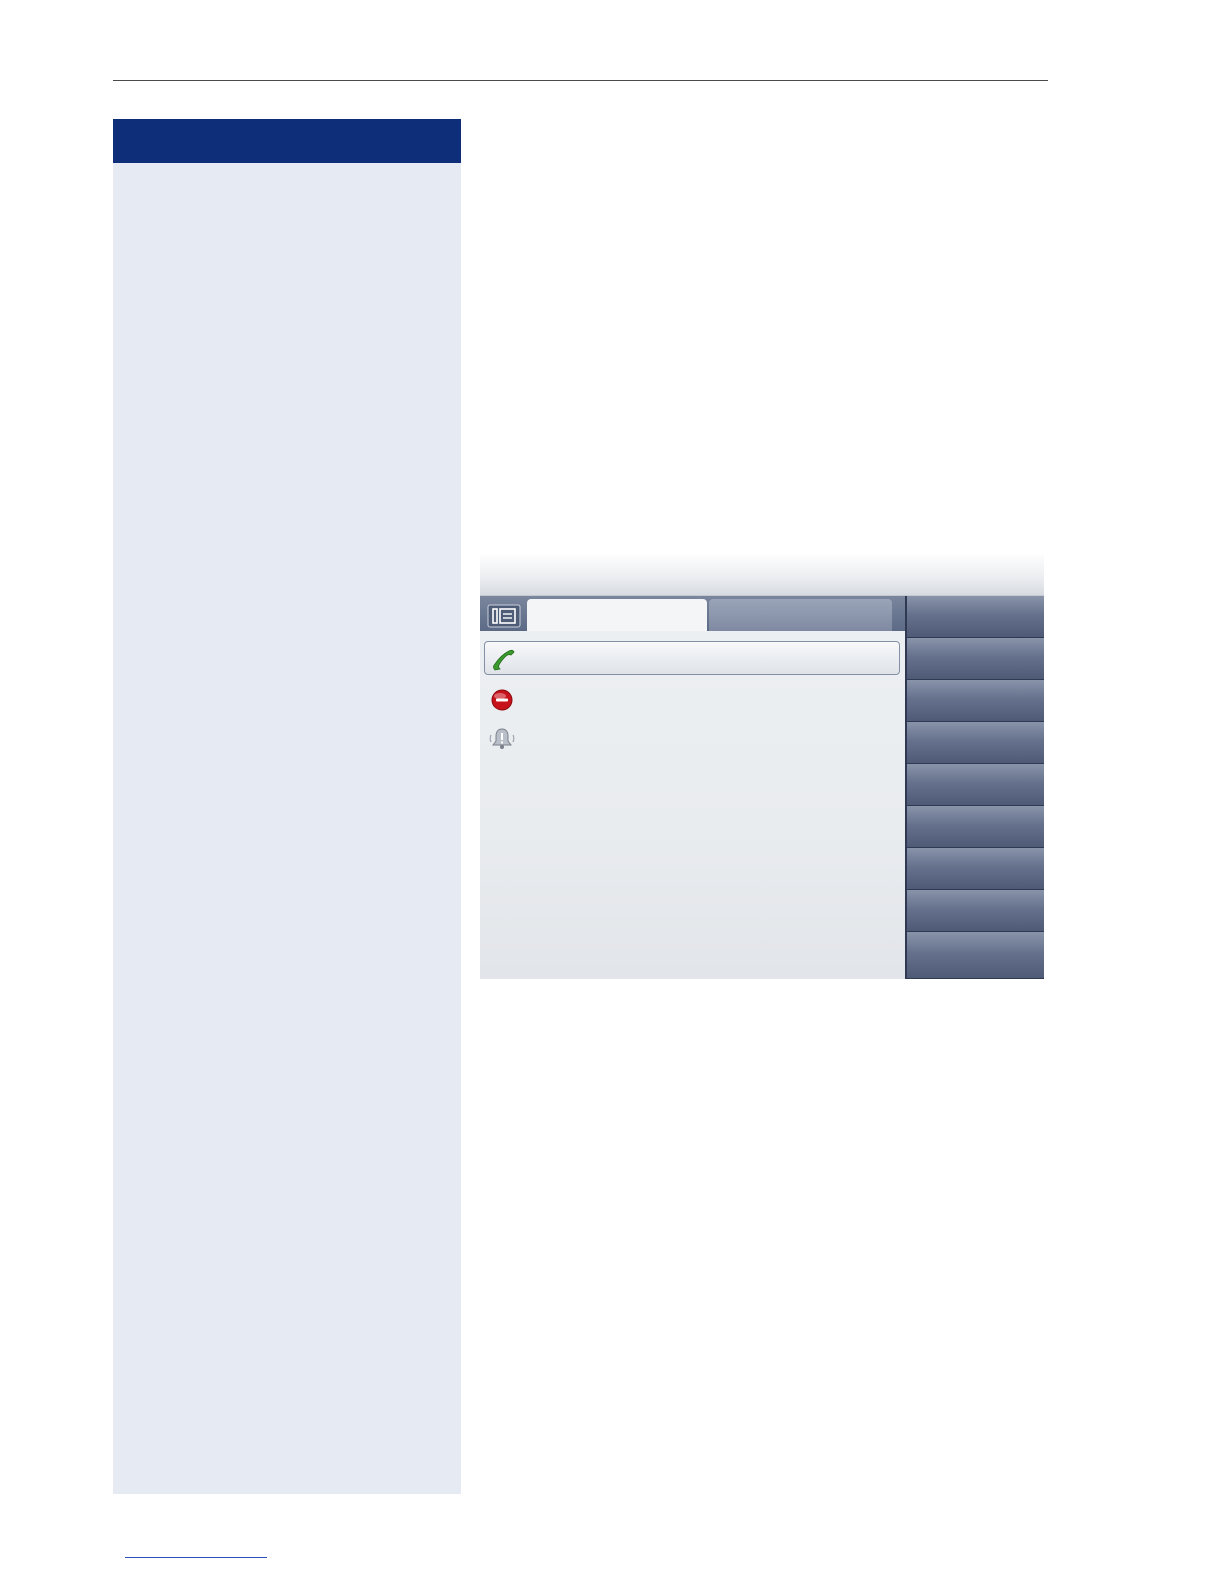  What do you see at coordinates (800, 615) in the screenshot?
I see `tab-second` at bounding box center [800, 615].